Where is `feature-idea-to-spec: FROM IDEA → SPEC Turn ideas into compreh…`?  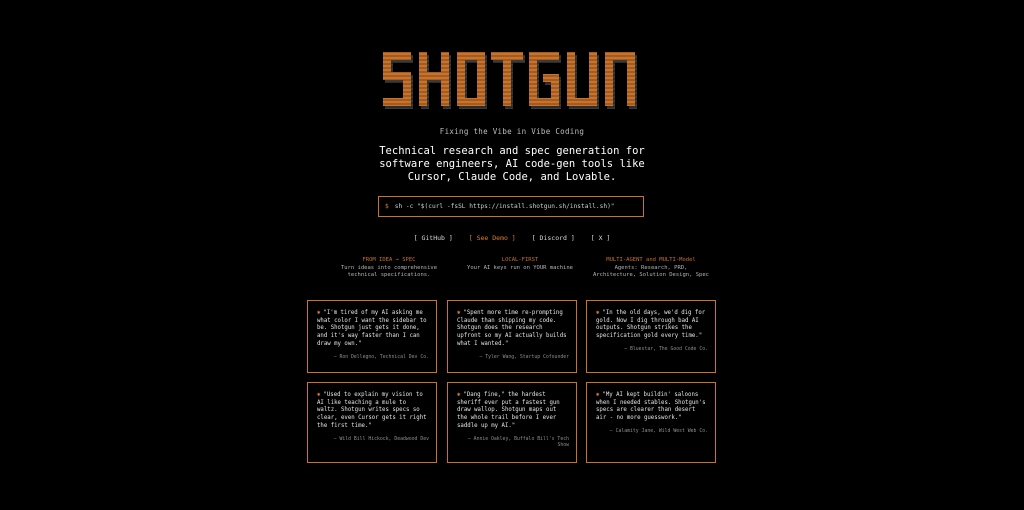 feature-idea-to-spec: FROM IDEA → SPEC Turn ideas into compreh… is located at coordinates (389, 268).